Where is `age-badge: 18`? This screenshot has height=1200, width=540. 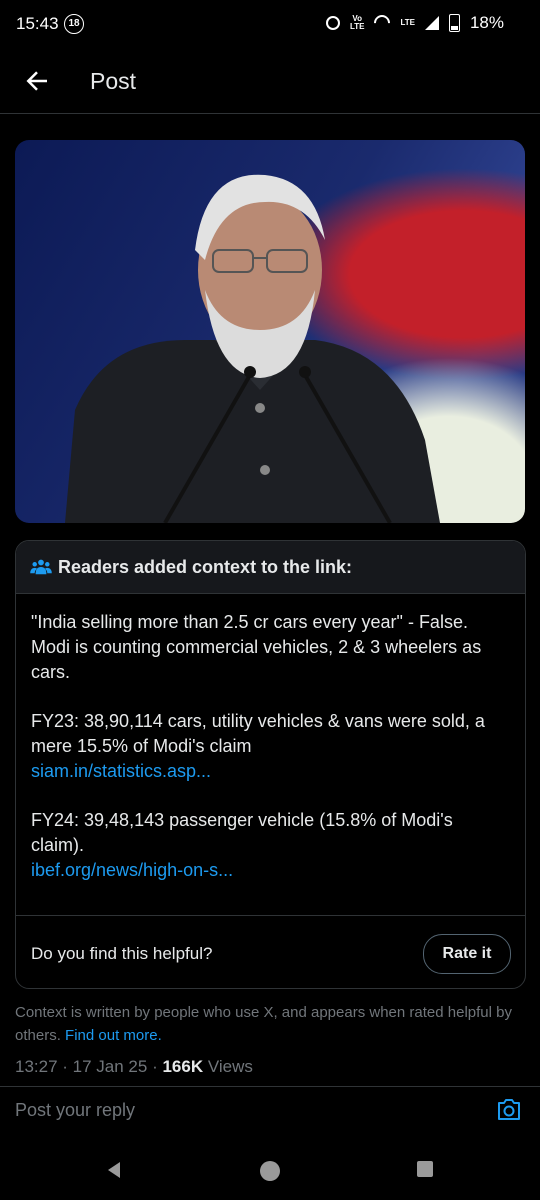
age-badge: 18 is located at coordinates (74, 24).